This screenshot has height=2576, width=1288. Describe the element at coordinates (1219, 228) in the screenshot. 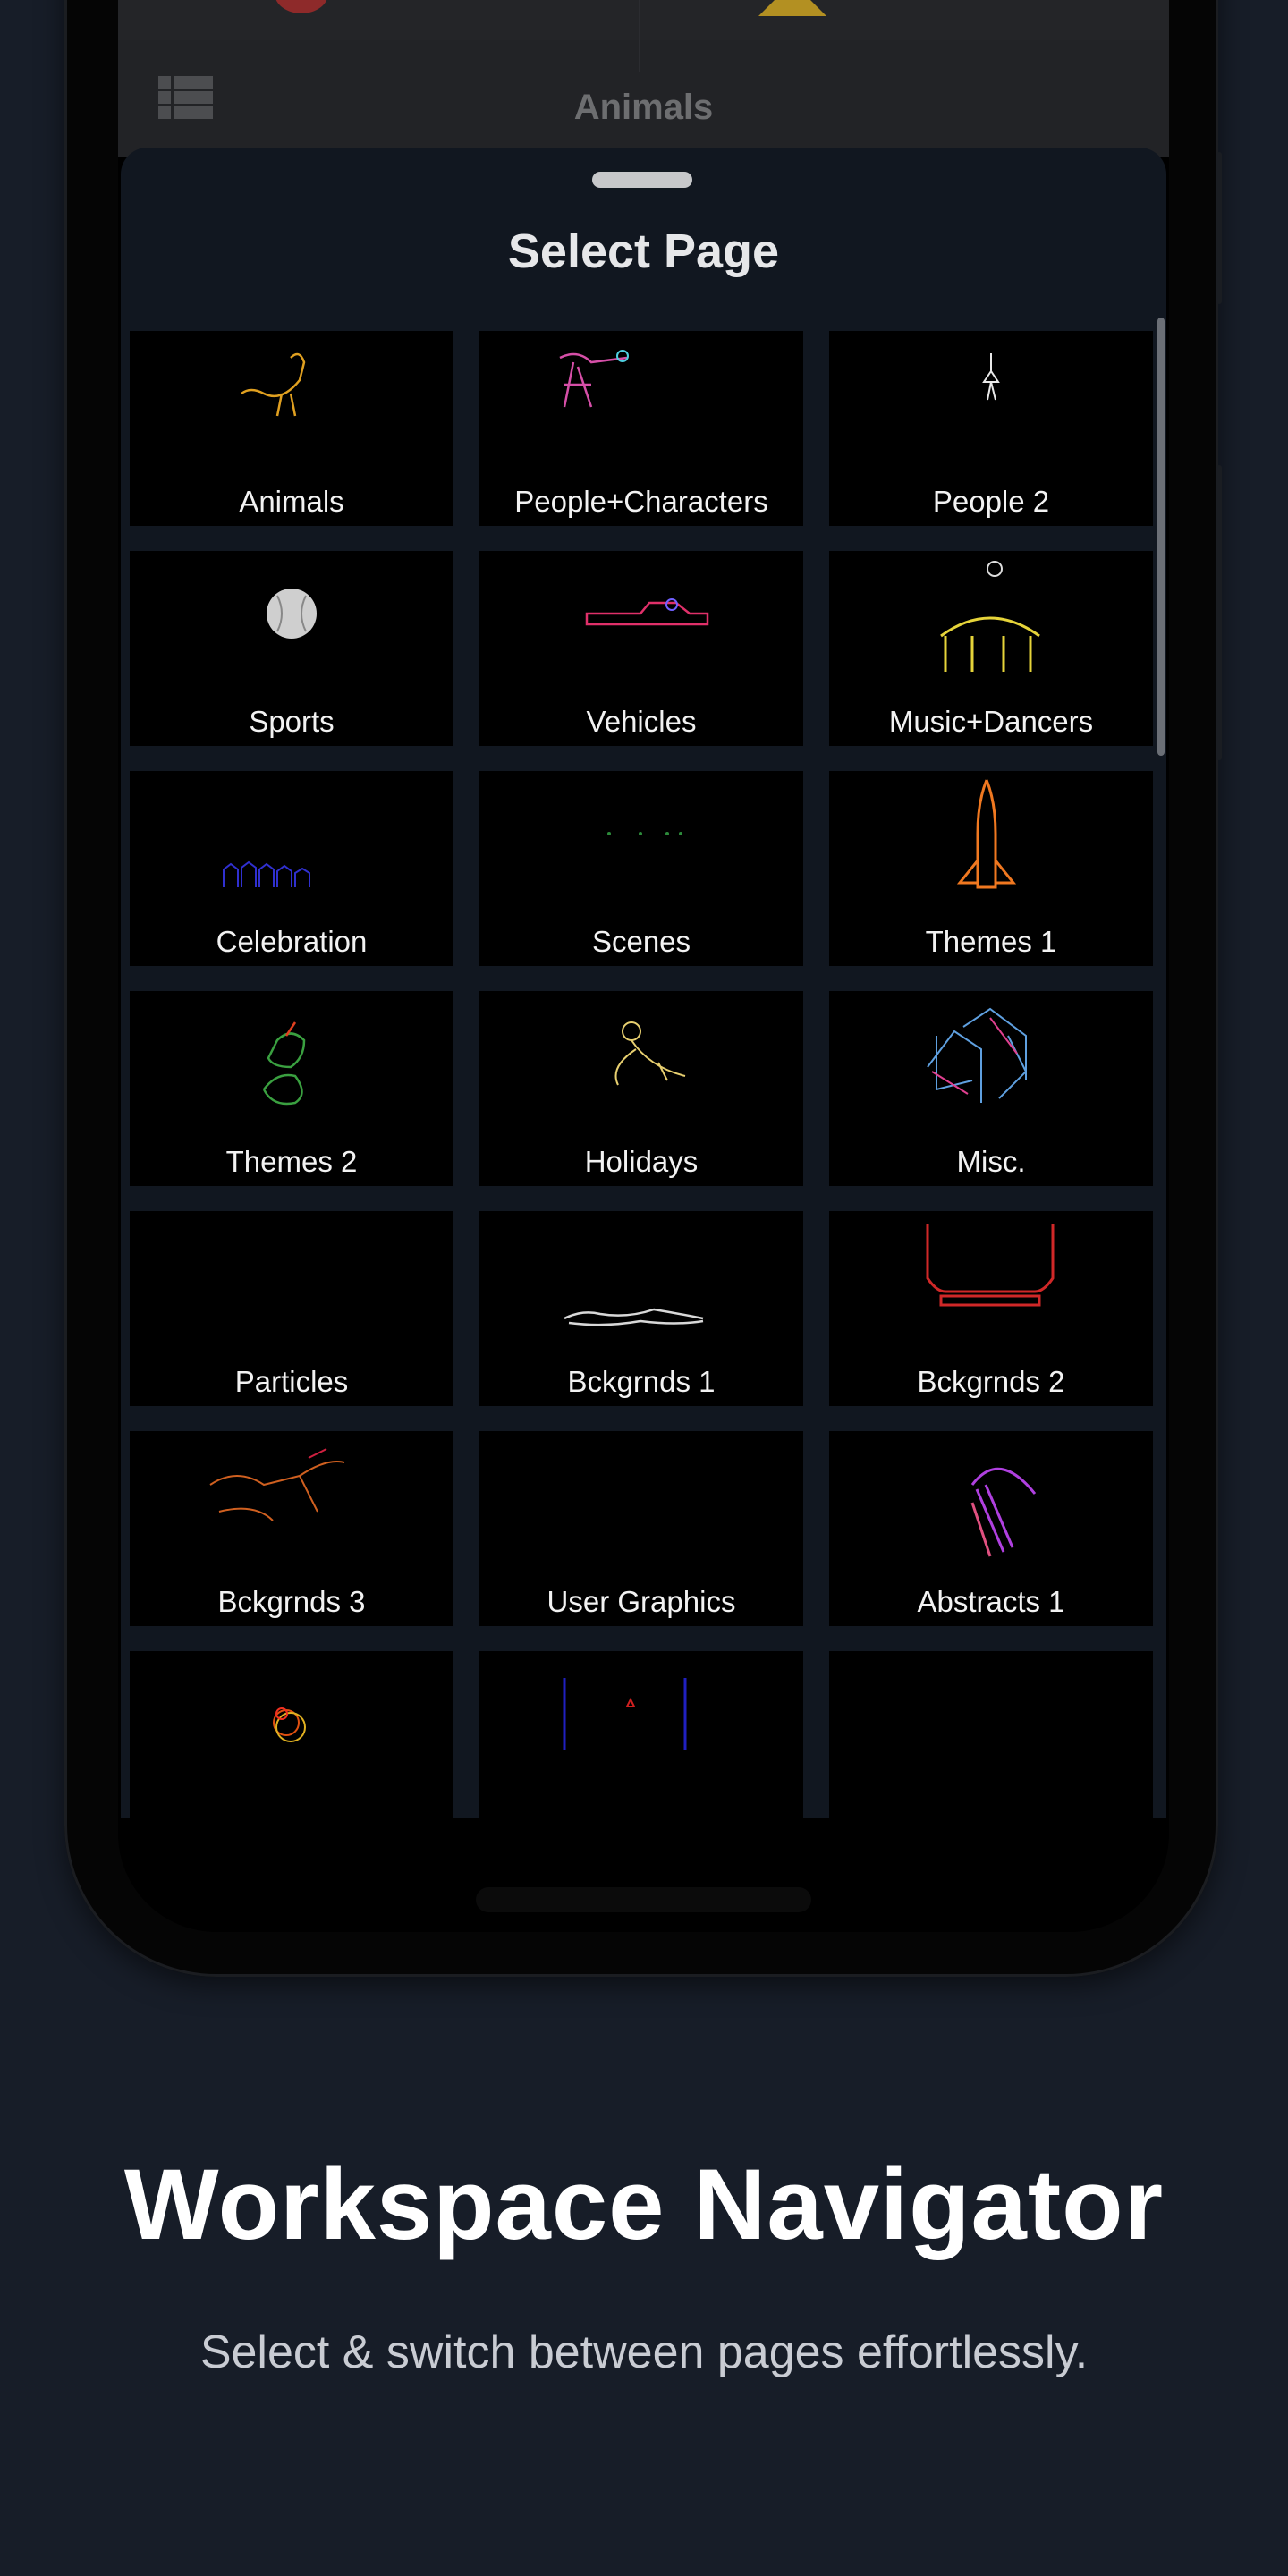

I see `phone-side-button` at that location.